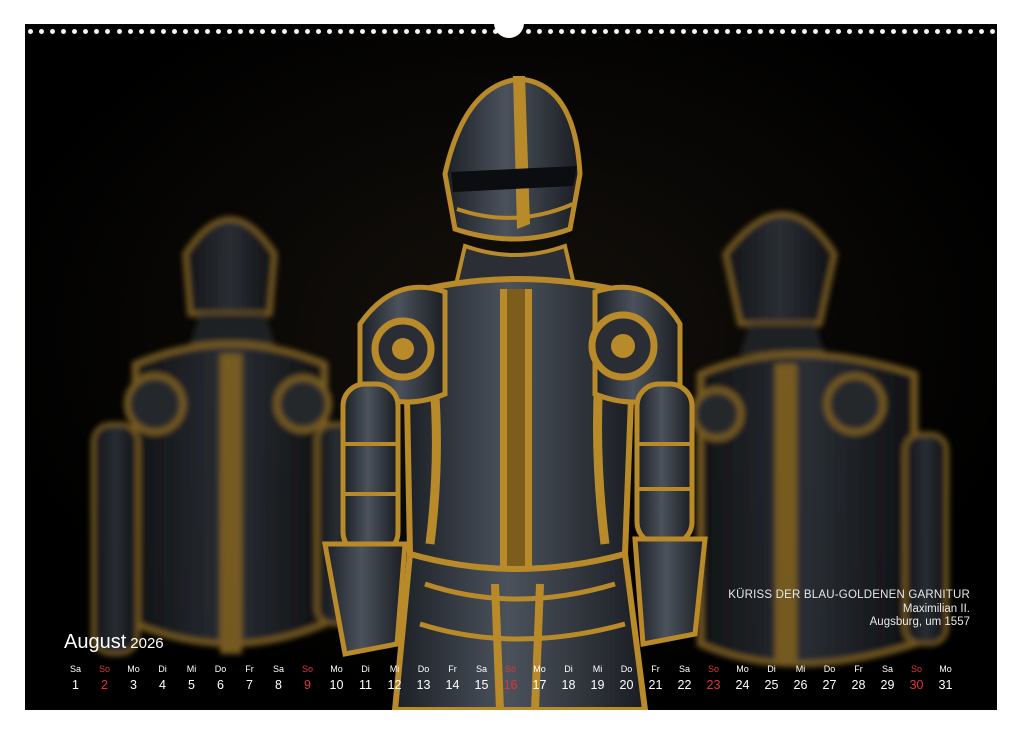  Describe the element at coordinates (916, 685) in the screenshot. I see `day-number: 30` at that location.